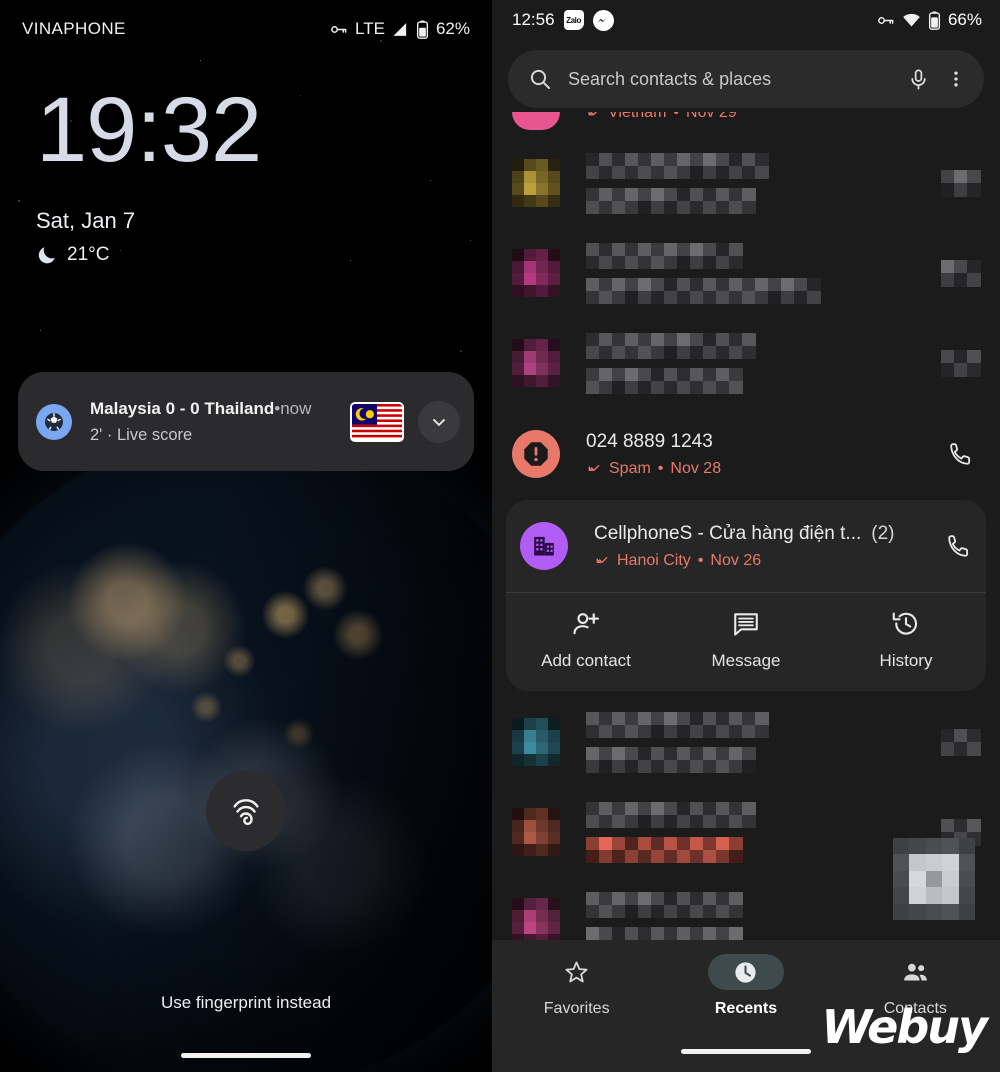 The height and width of the screenshot is (1072, 1000). Describe the element at coordinates (88, 254) in the screenshot. I see `weather-temperature: 21°C` at that location.